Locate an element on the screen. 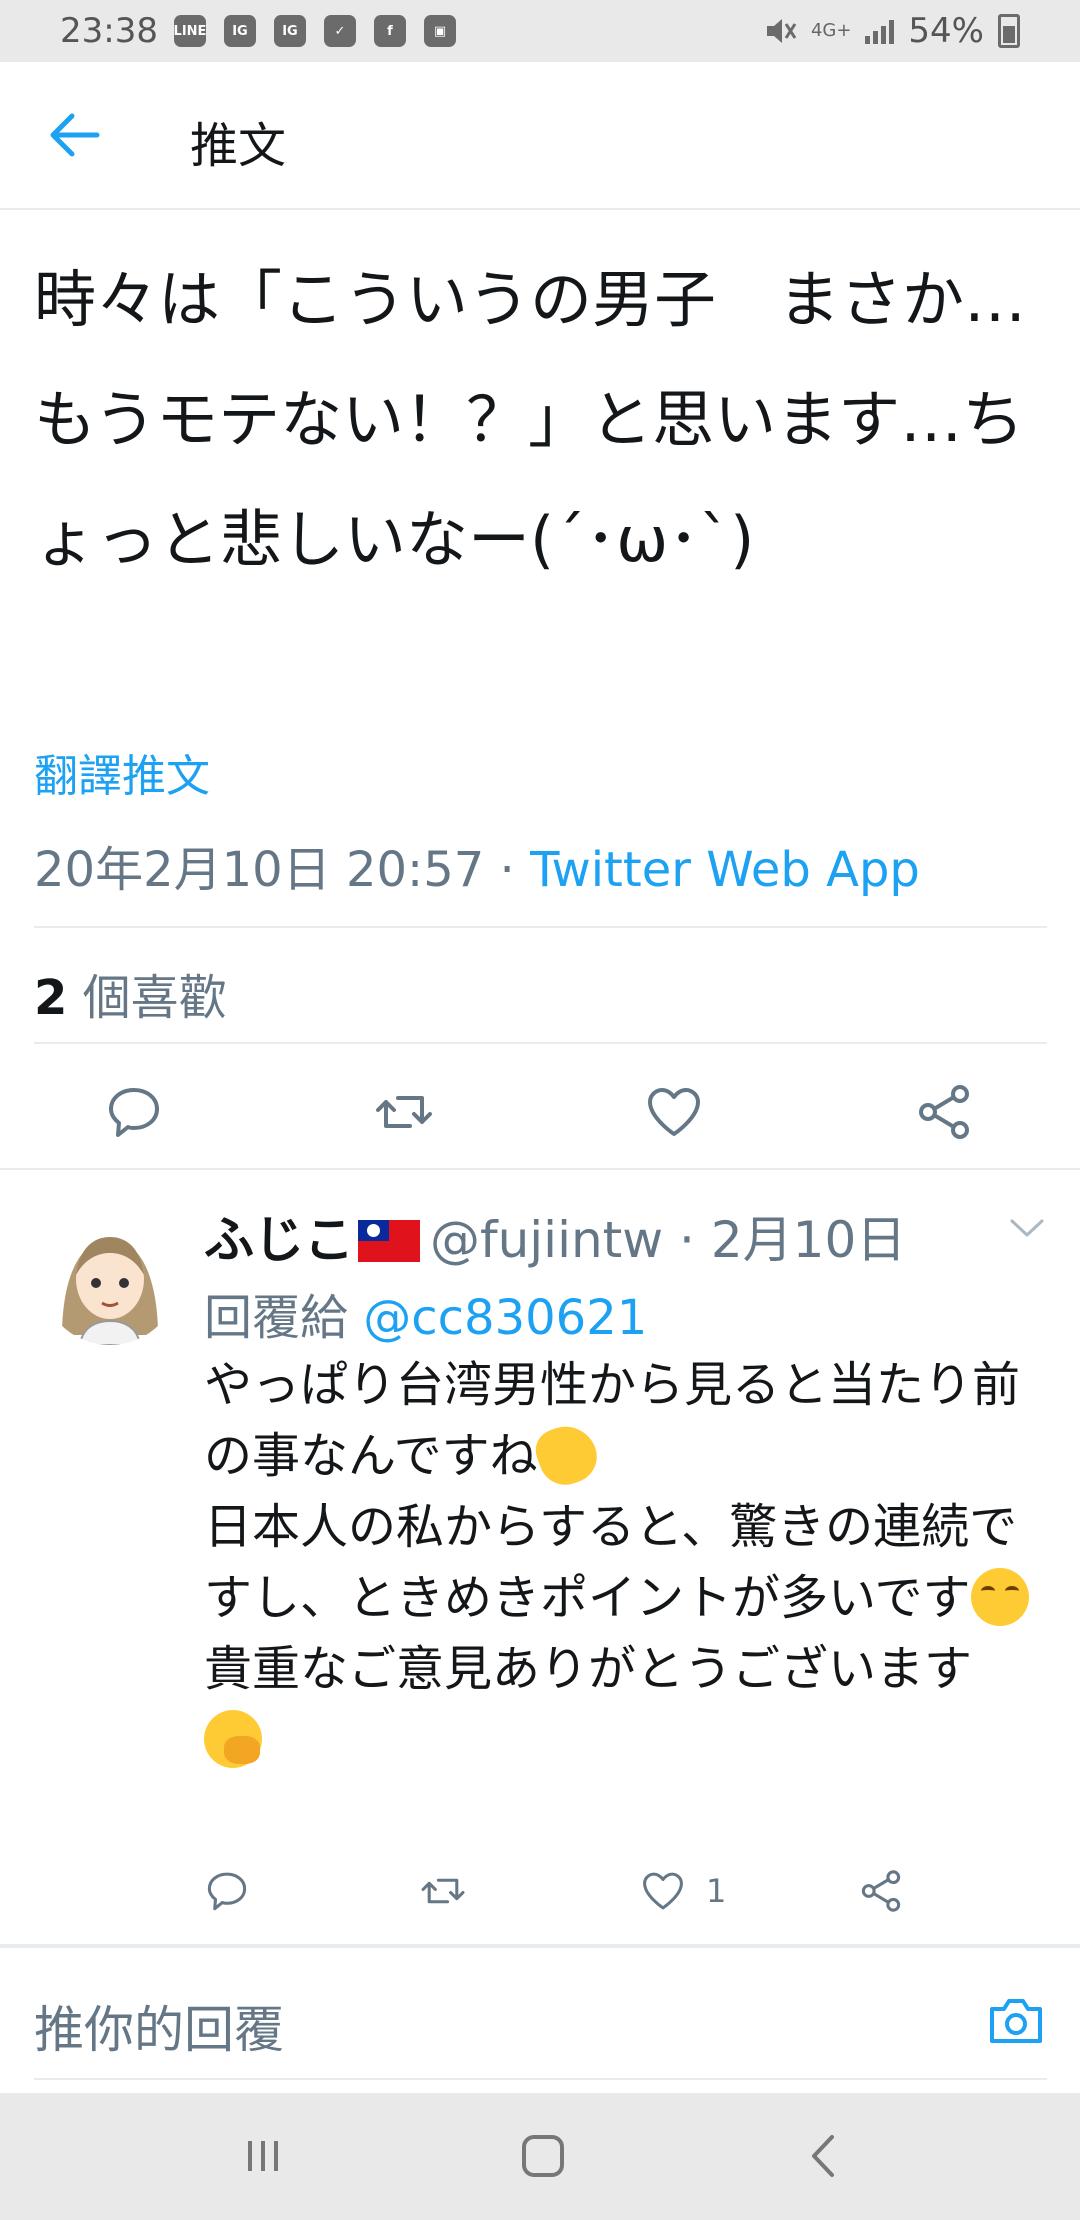  tears-of-joy-emoji-icon is located at coordinates (999, 1597).